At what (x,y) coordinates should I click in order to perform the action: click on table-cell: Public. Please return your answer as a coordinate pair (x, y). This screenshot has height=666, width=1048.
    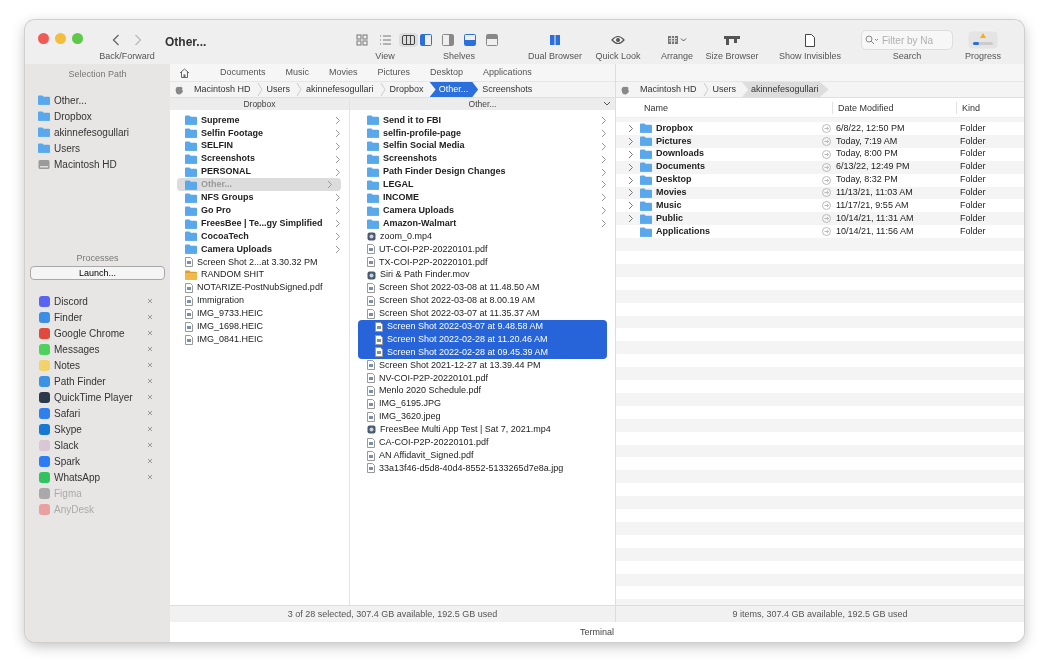
    Looking at the image, I should click on (719, 218).